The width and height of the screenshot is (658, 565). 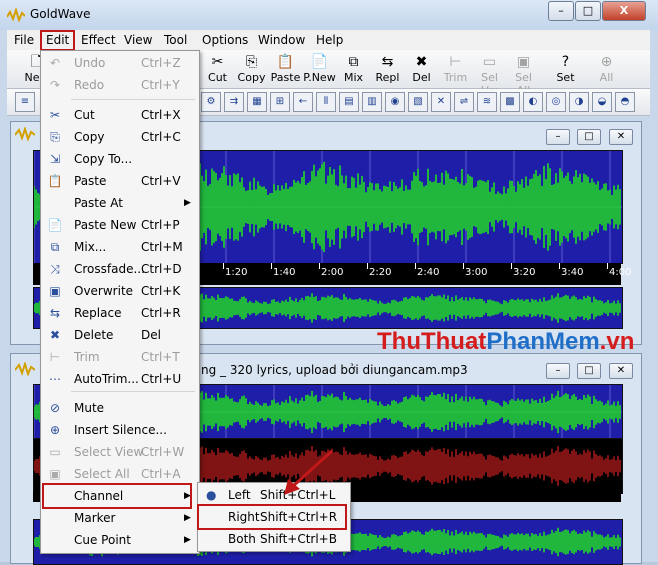 What do you see at coordinates (187, 540) in the screenshot?
I see `submenu-arrow-icon: ▶` at bounding box center [187, 540].